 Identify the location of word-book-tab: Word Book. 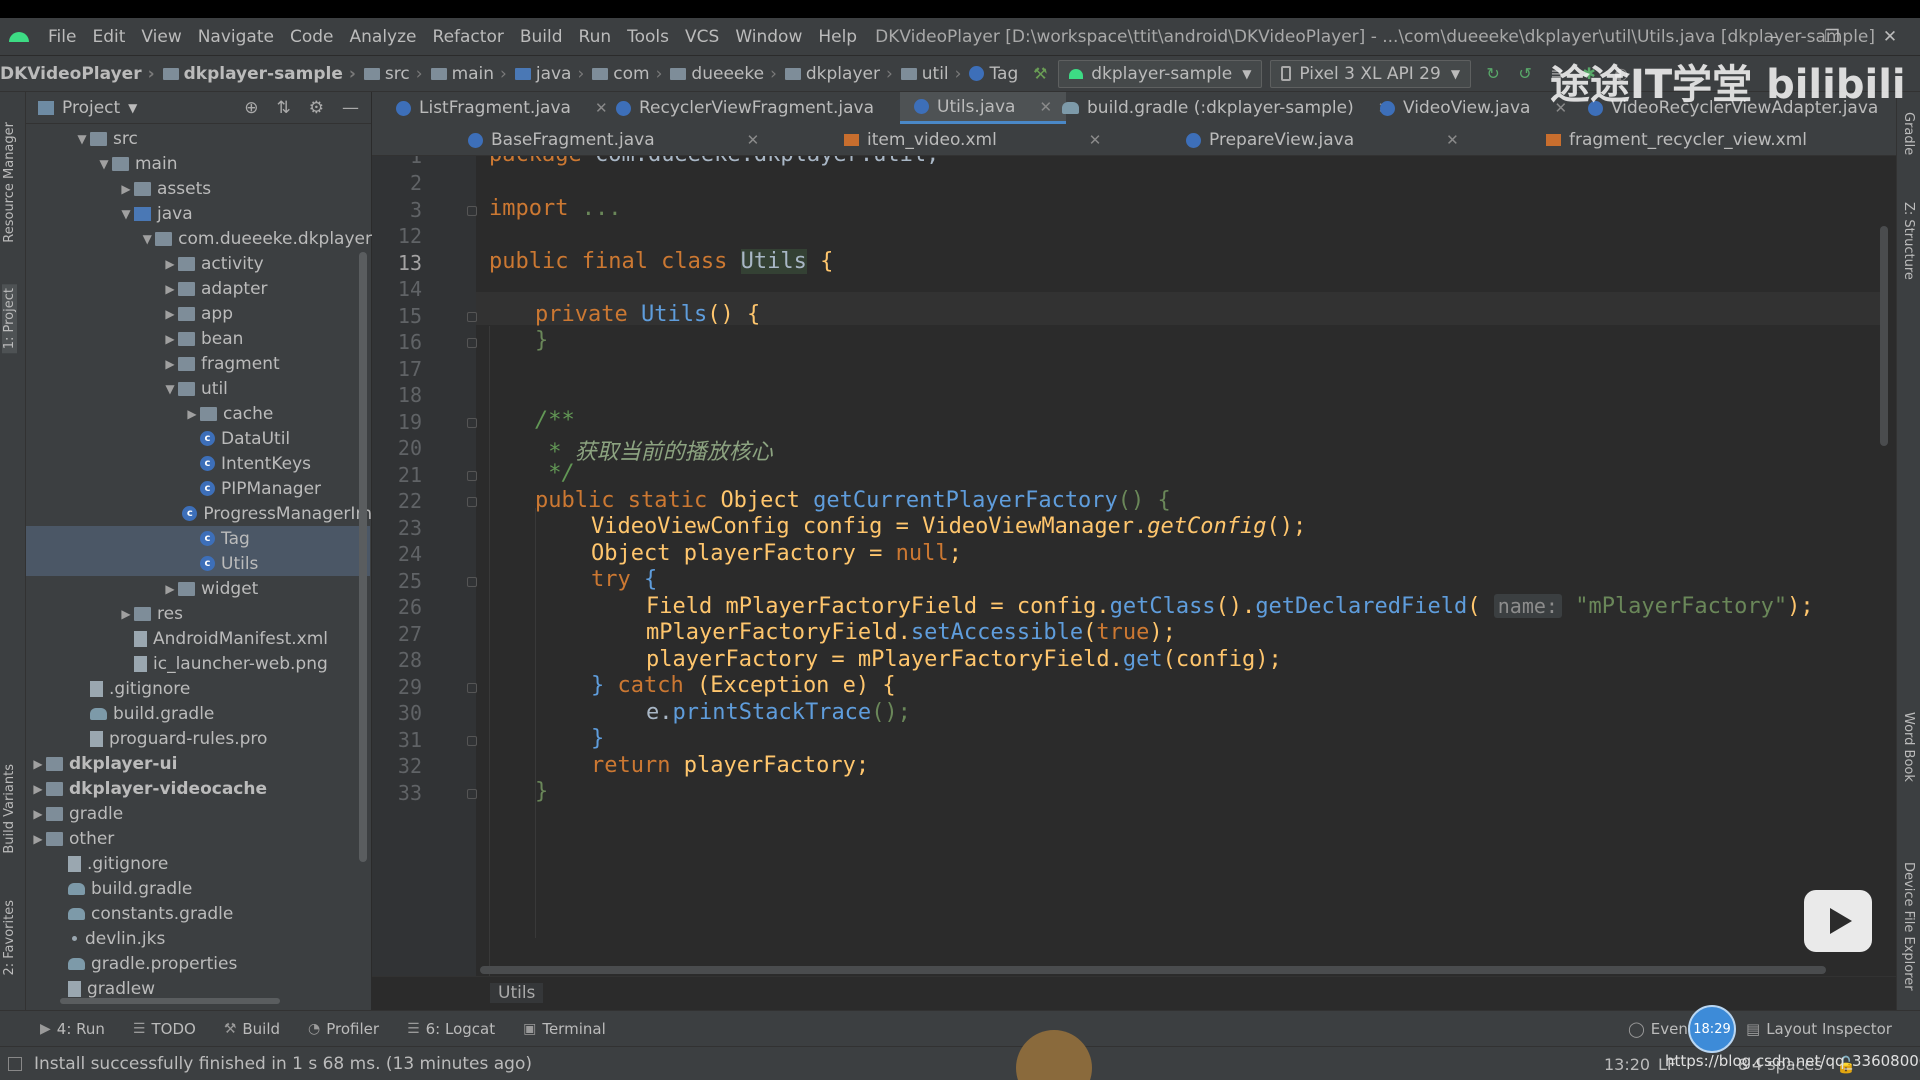
(1908, 747).